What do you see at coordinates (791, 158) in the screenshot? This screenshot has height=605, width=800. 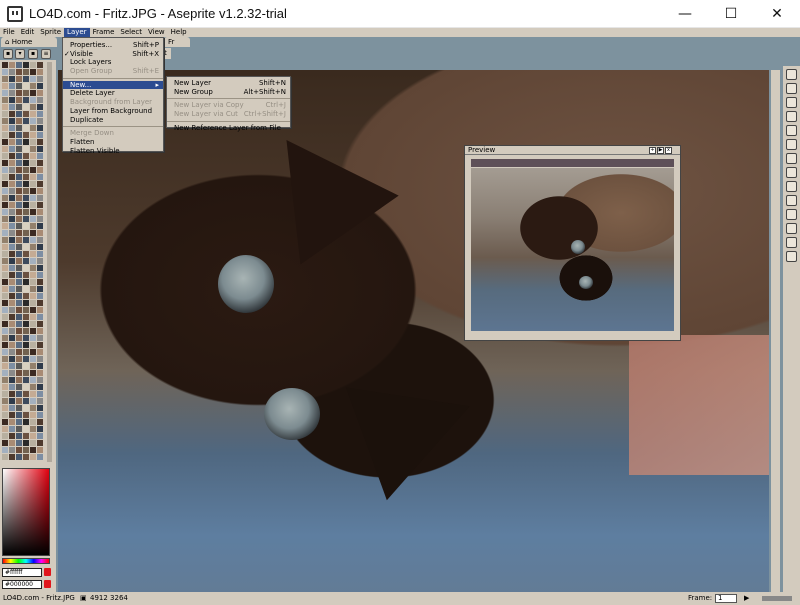 I see `eyedropper-tool-icon` at bounding box center [791, 158].